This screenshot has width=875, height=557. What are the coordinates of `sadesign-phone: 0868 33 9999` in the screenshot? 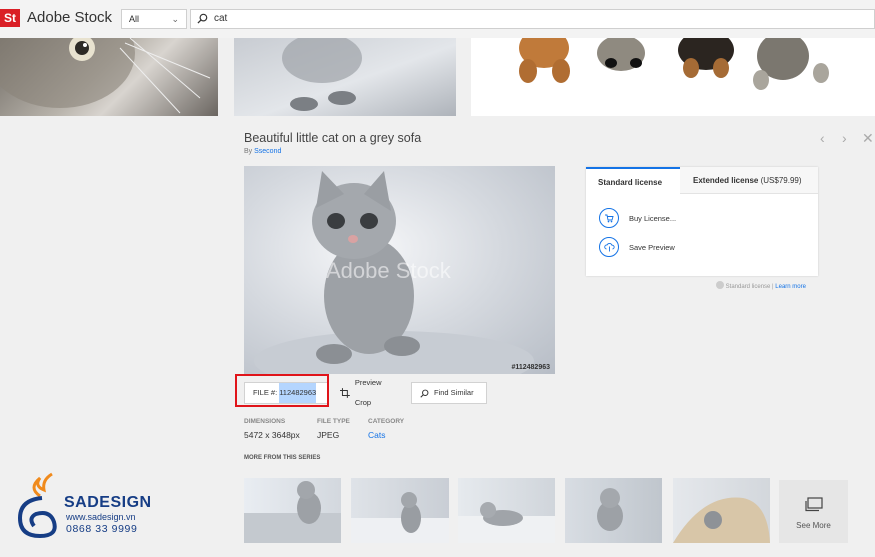 It's located at (102, 529).